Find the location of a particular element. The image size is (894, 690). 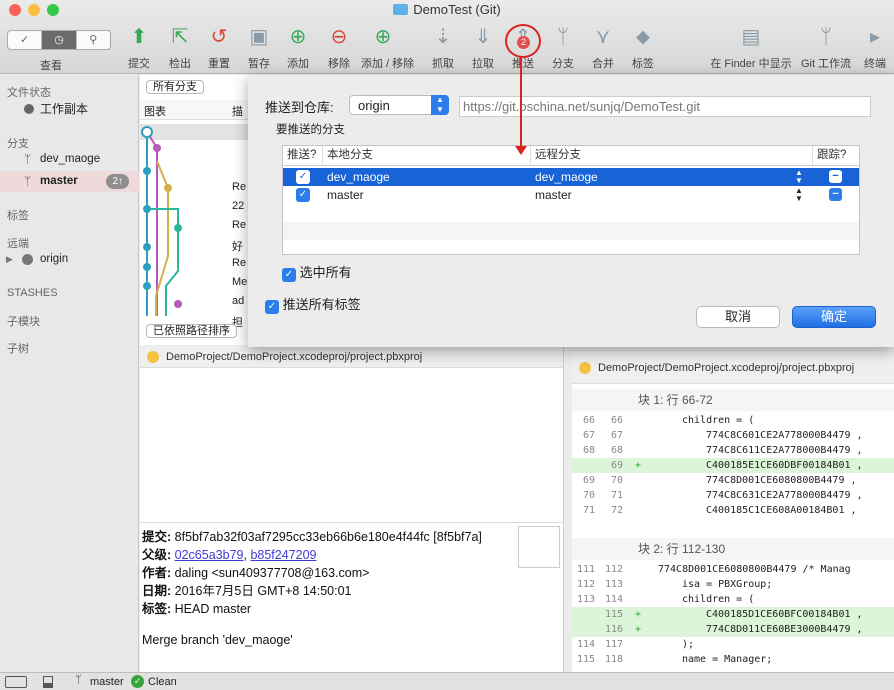

panel-toggle-icon is located at coordinates (48, 682).